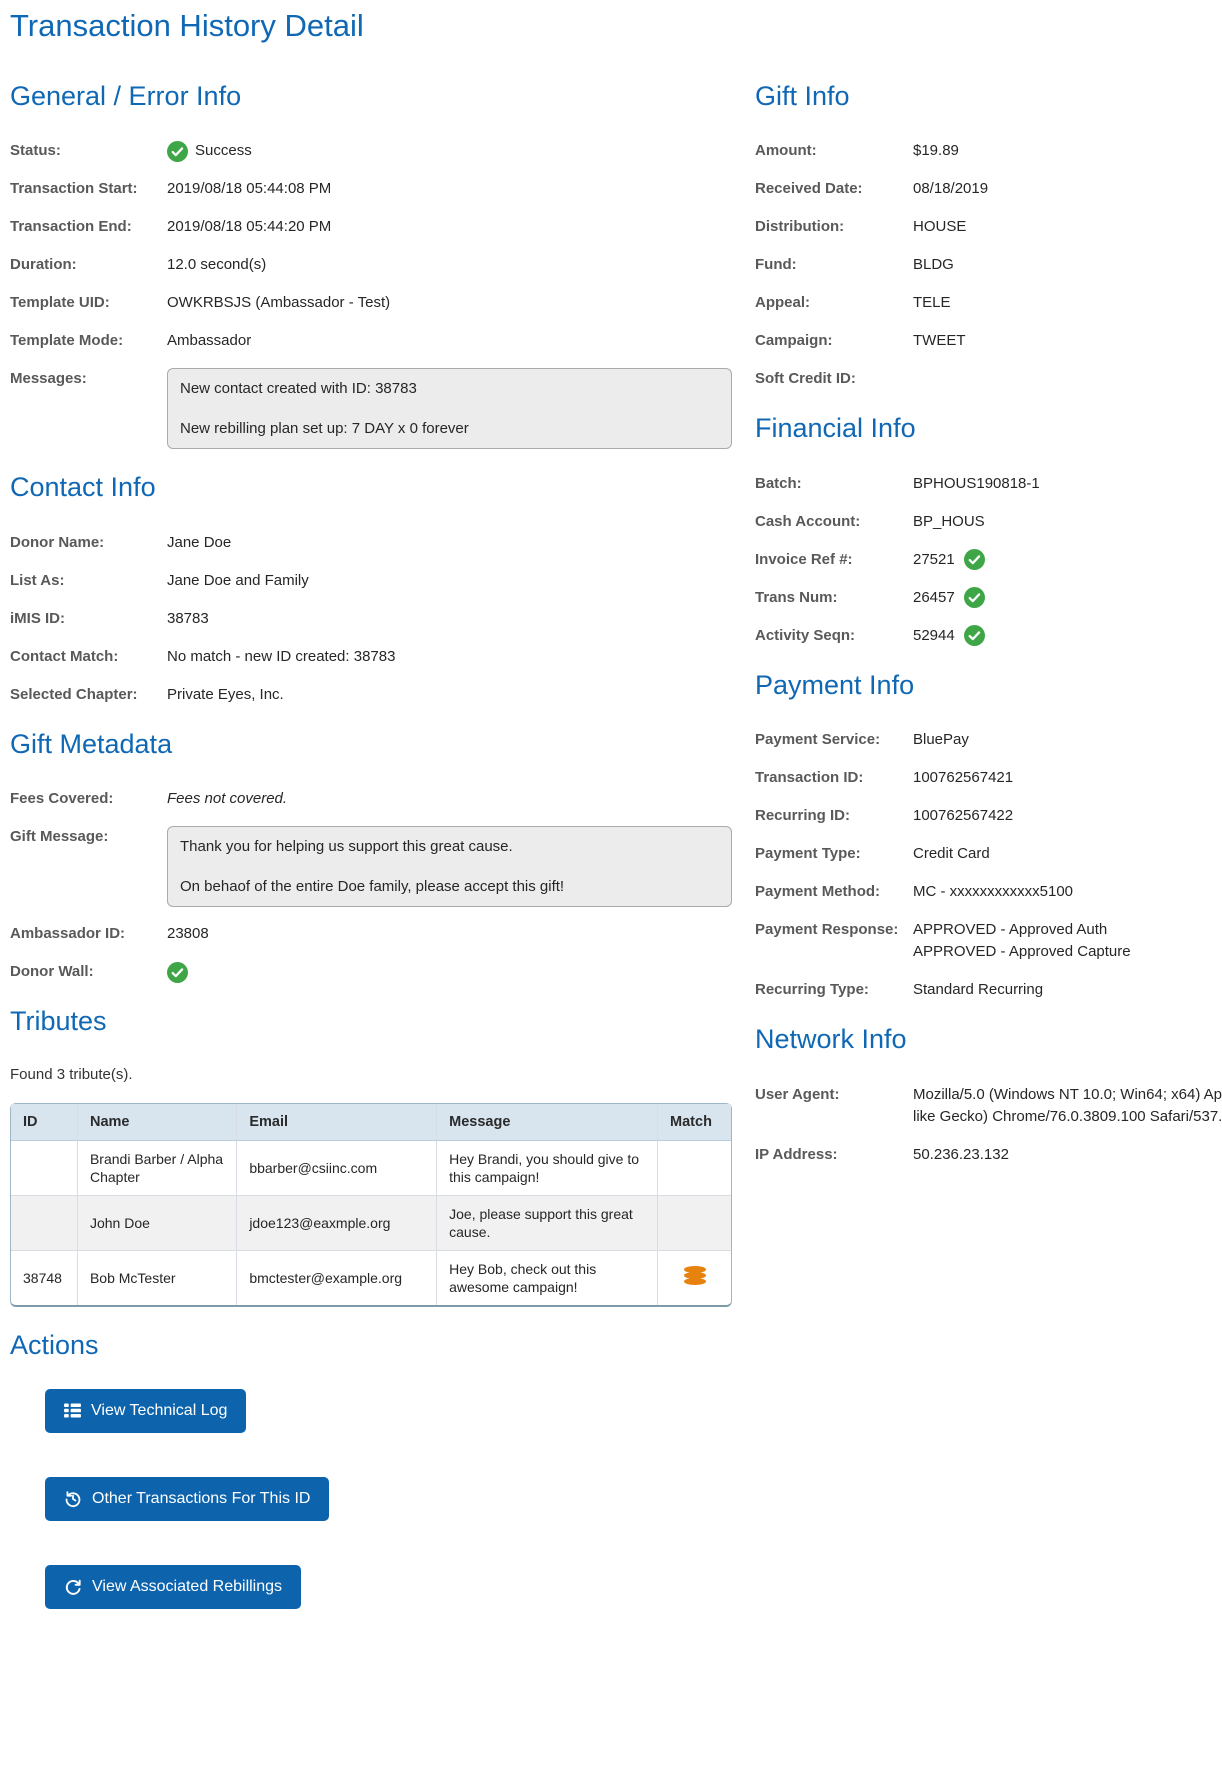  What do you see at coordinates (44, 1122) in the screenshot?
I see `column-header-id: ID` at bounding box center [44, 1122].